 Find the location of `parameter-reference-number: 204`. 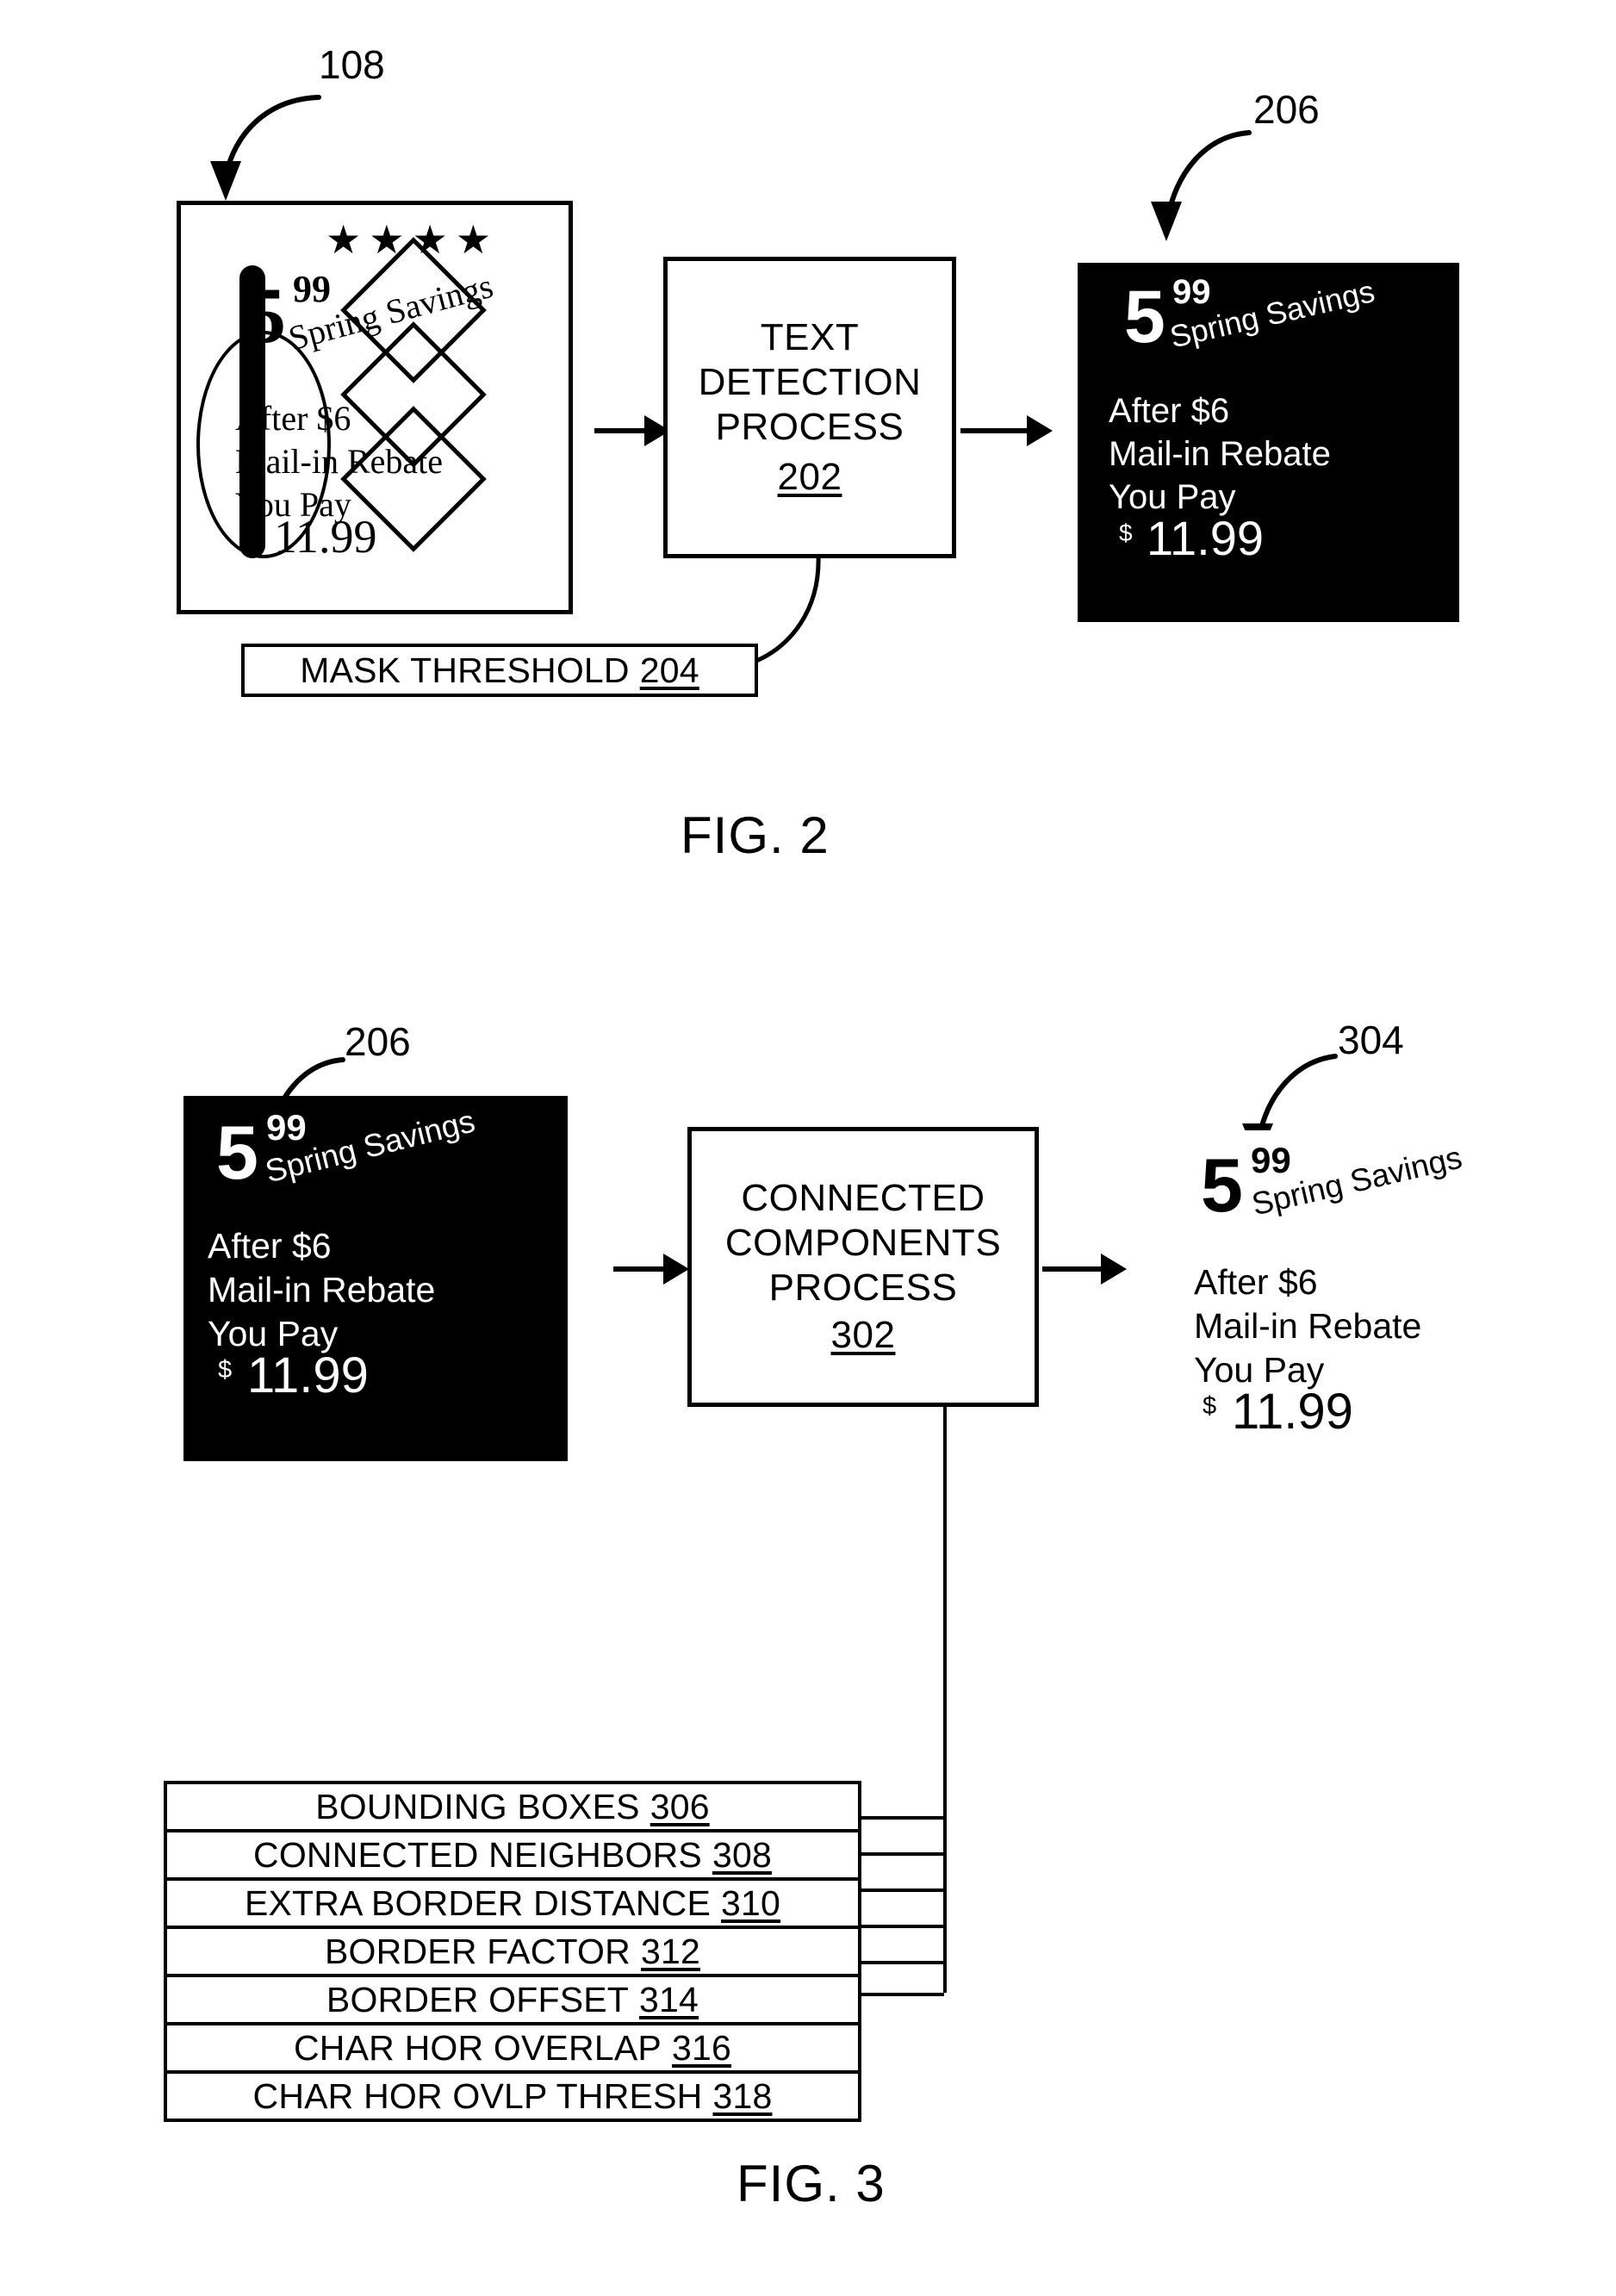

parameter-reference-number: 204 is located at coordinates (669, 670).